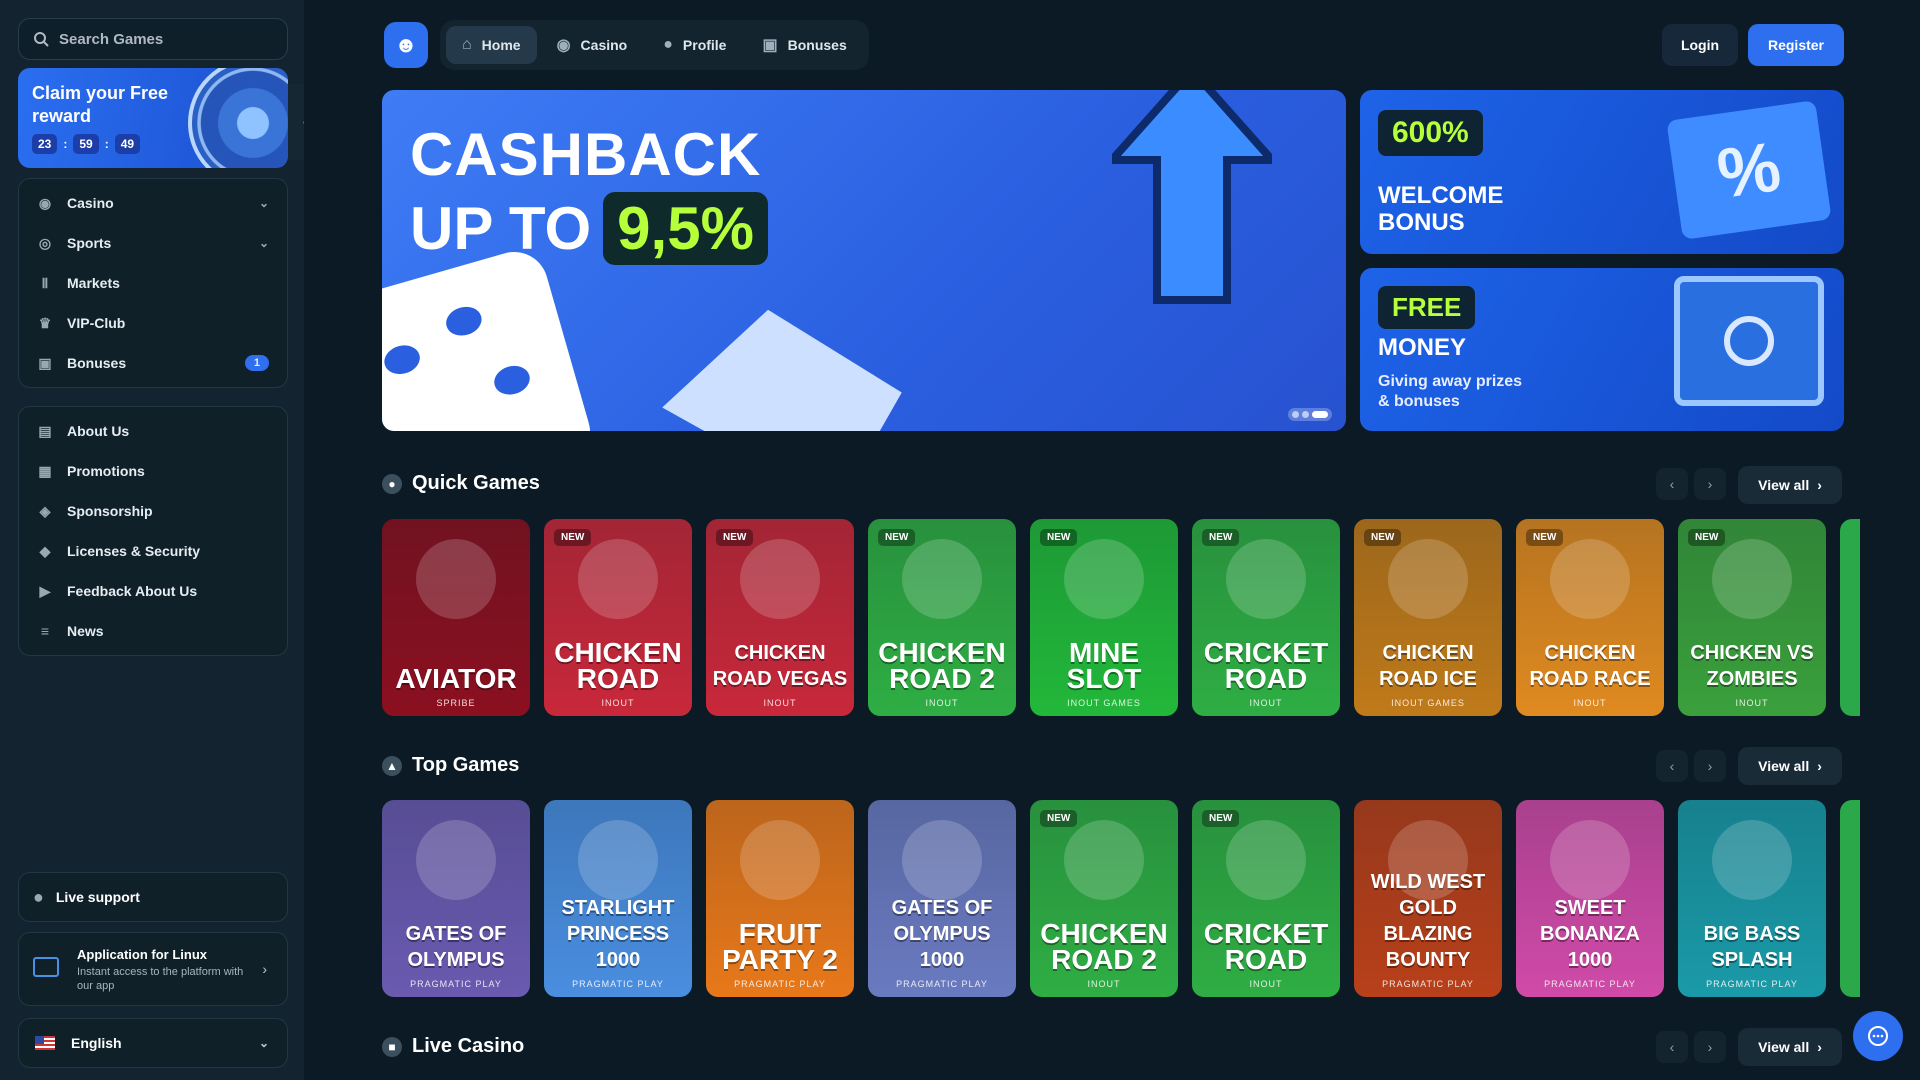 The image size is (1920, 1080). Describe the element at coordinates (780, 898) in the screenshot. I see `game-card: FRUIT PARTY 2 PRAGMATIC PLAY` at that location.